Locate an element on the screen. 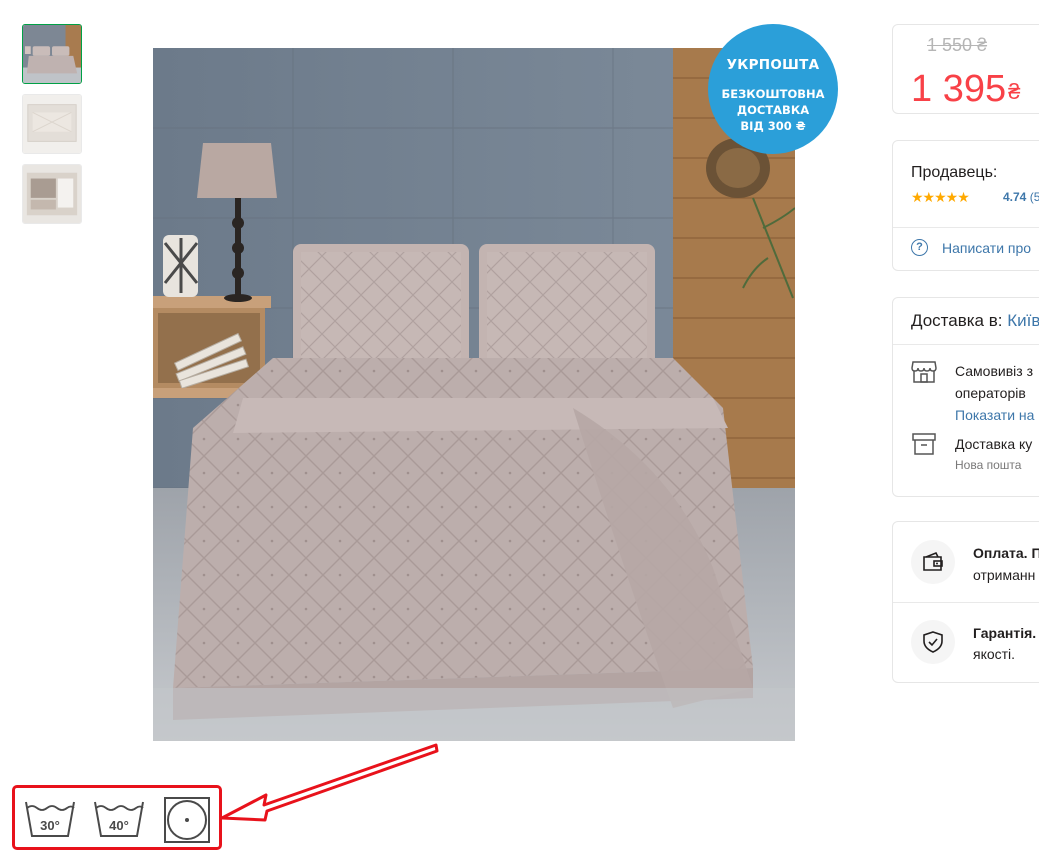 The height and width of the screenshot is (854, 1039). payment-warranty-card: Оплата. П отриманн Гарантія. якості. is located at coordinates (965, 602).